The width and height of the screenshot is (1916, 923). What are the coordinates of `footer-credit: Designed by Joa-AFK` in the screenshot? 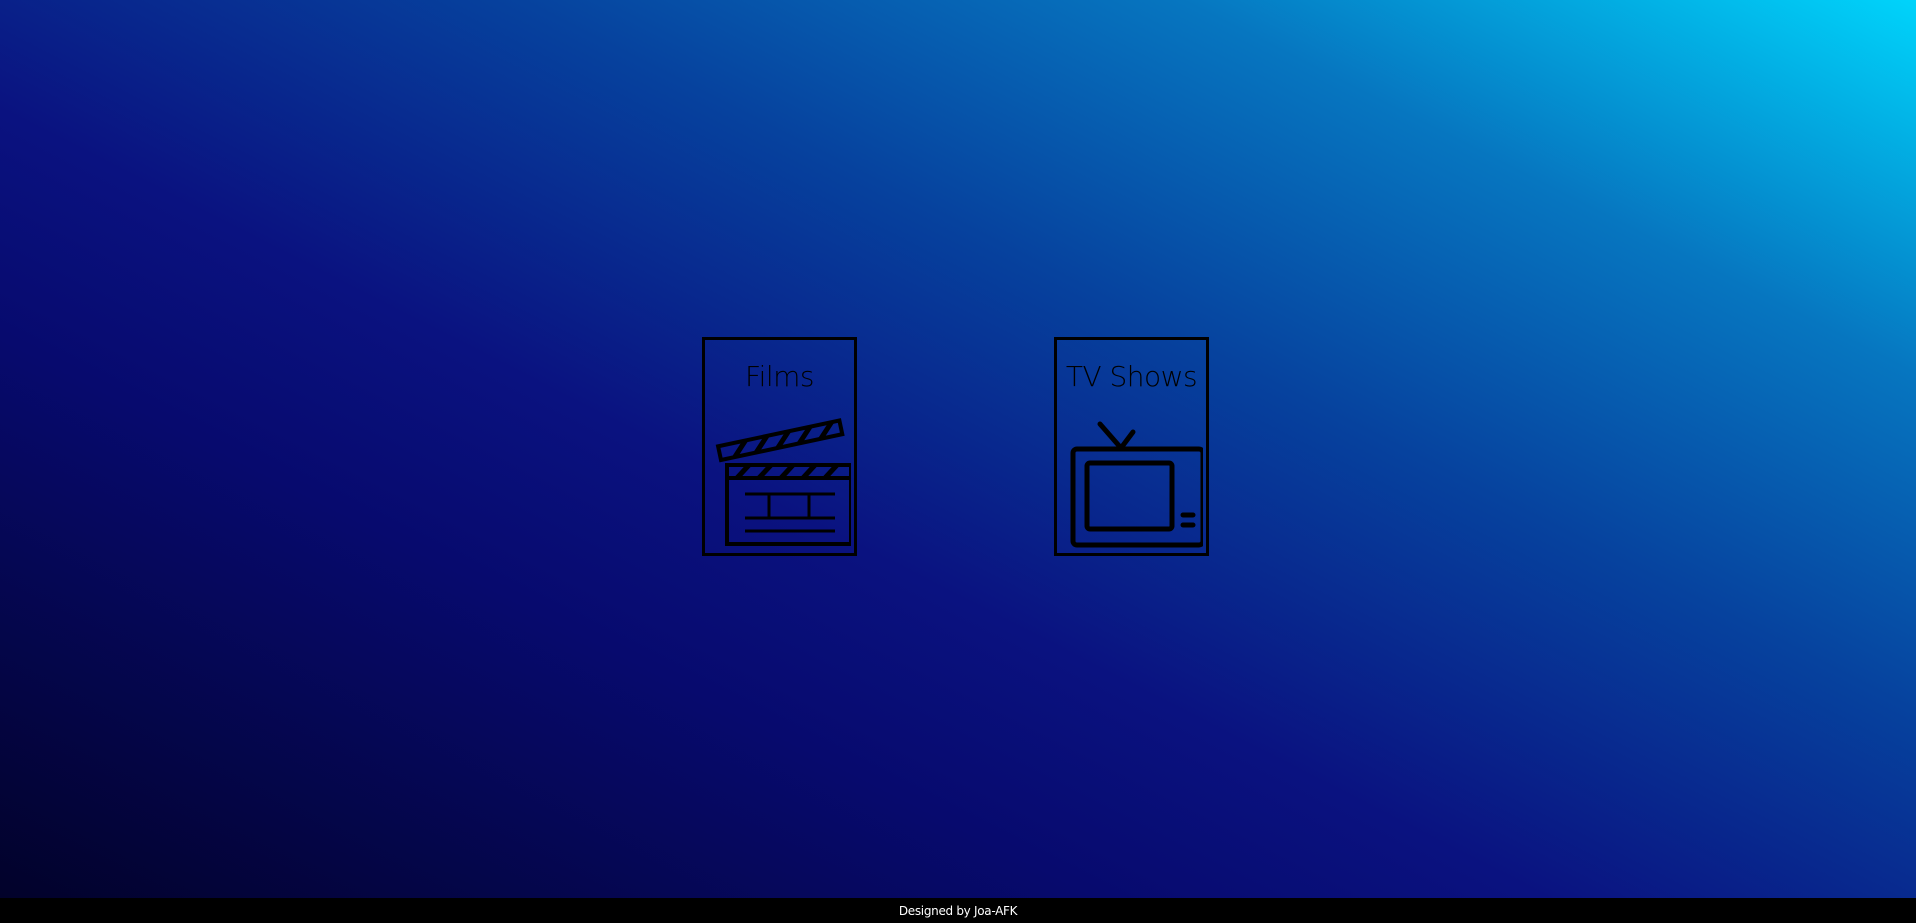 It's located at (958, 910).